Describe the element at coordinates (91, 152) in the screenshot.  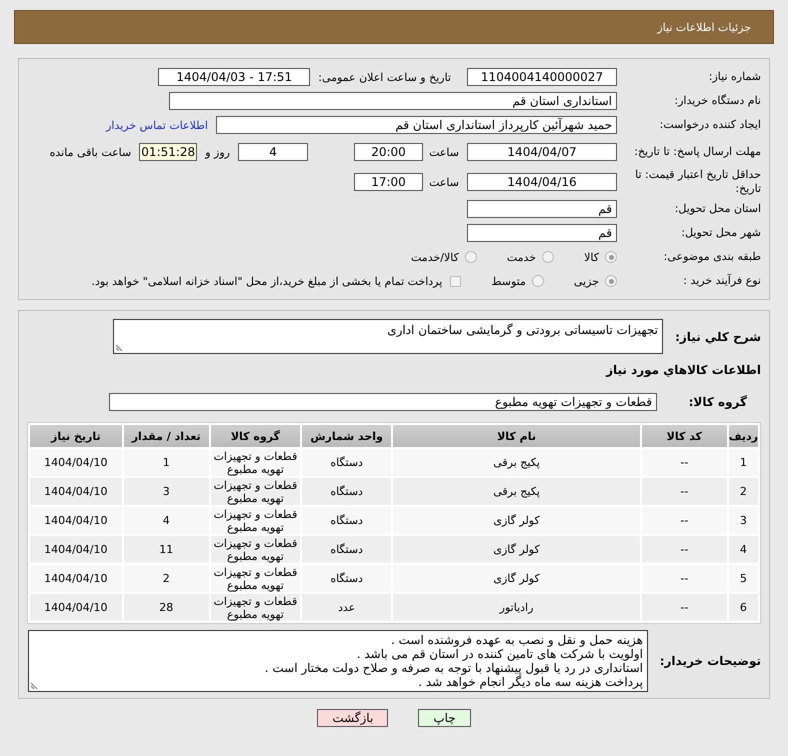
I see `remaining-label: ساعت باقی مانده` at that location.